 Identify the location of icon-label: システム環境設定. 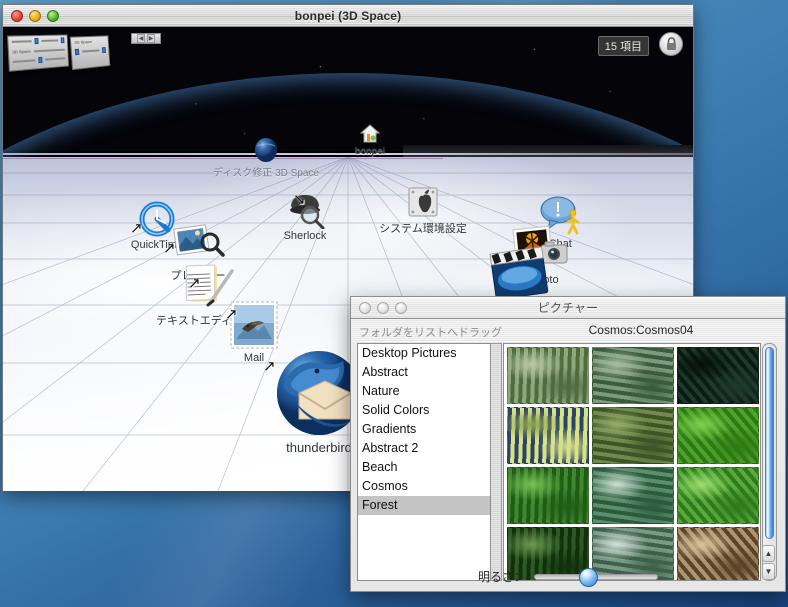
(423, 229).